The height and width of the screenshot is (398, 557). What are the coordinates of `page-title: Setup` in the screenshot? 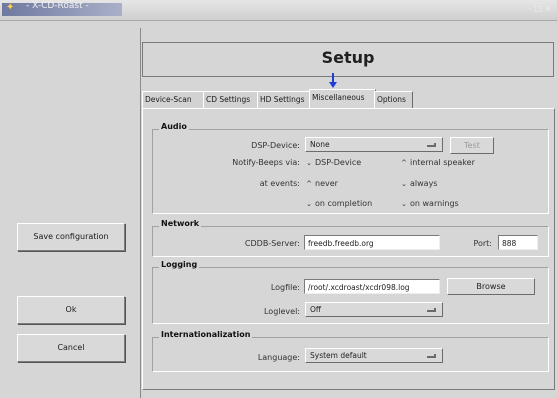 It's located at (348, 57).